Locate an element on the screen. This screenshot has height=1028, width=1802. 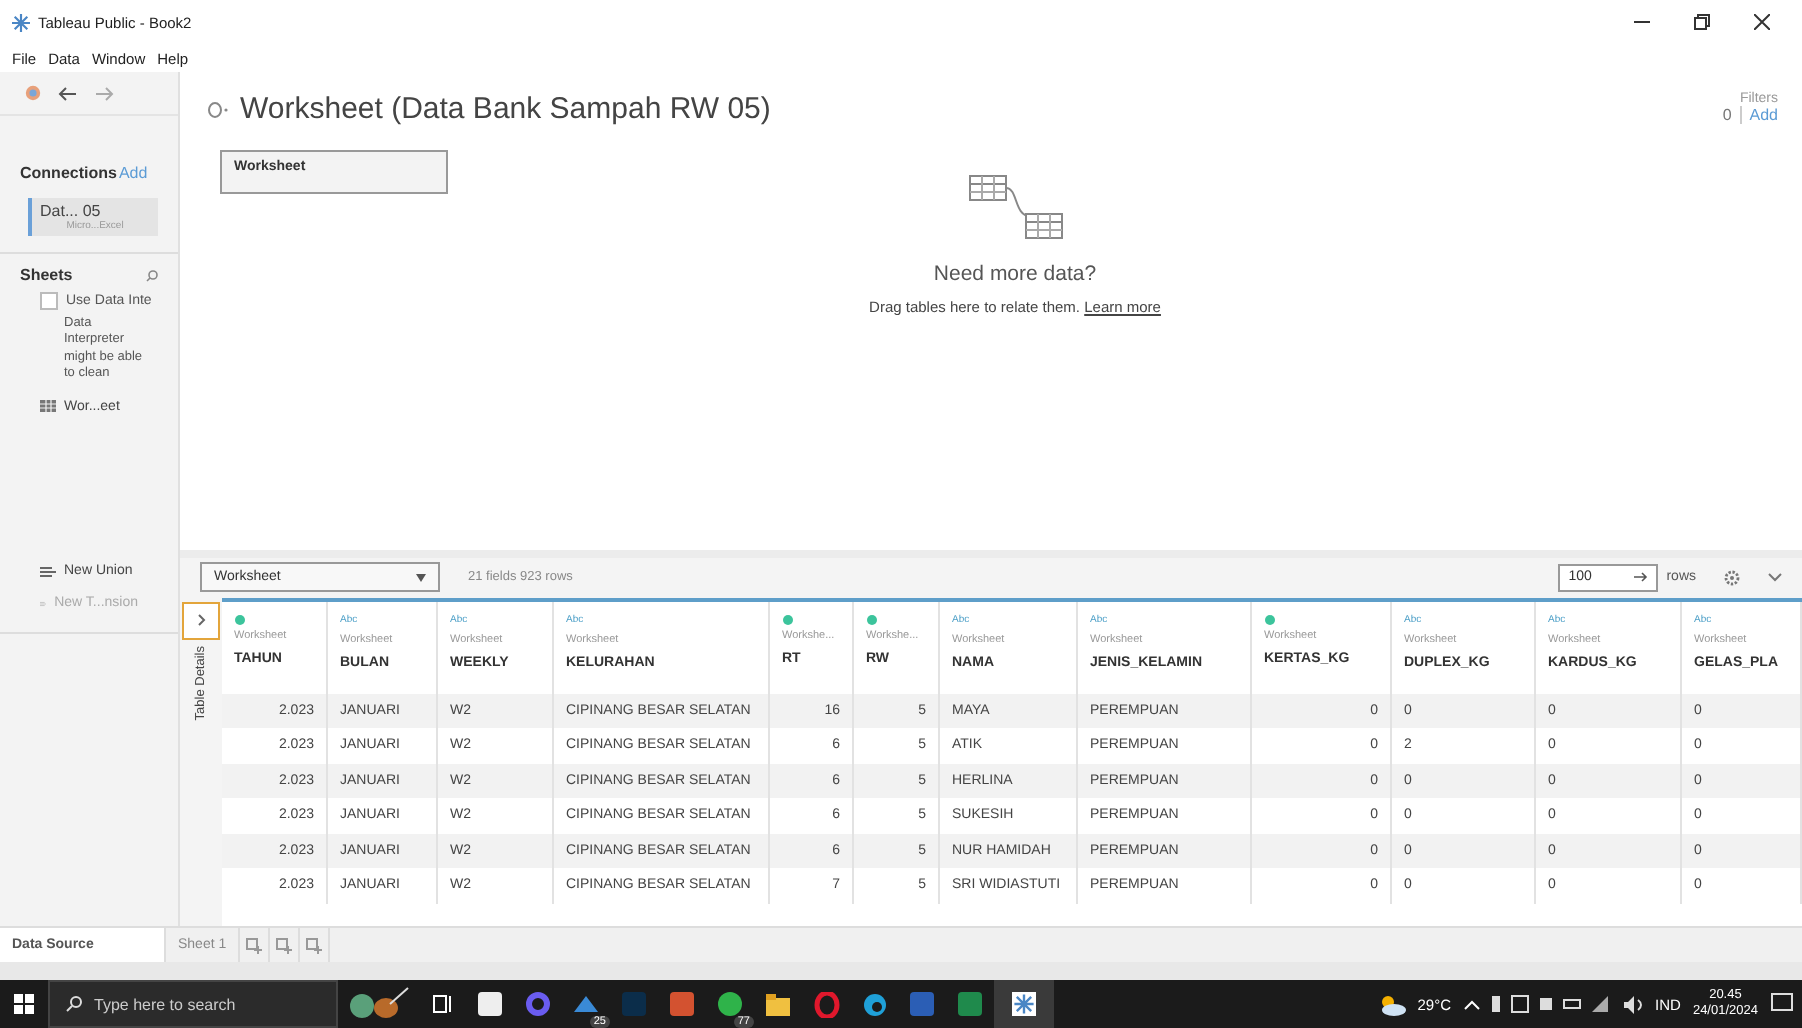
task-view-icon is located at coordinates (442, 1004).